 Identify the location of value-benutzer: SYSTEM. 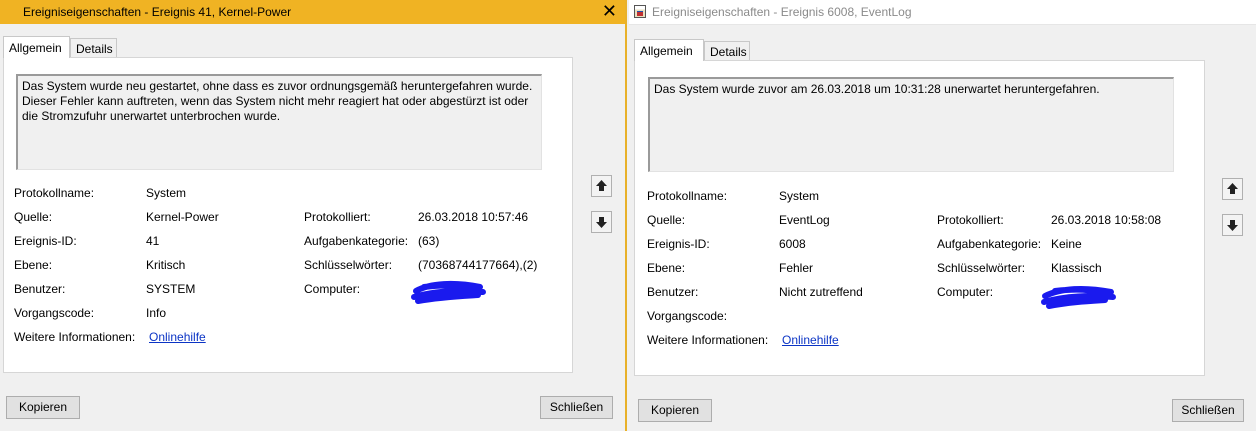
(171, 289).